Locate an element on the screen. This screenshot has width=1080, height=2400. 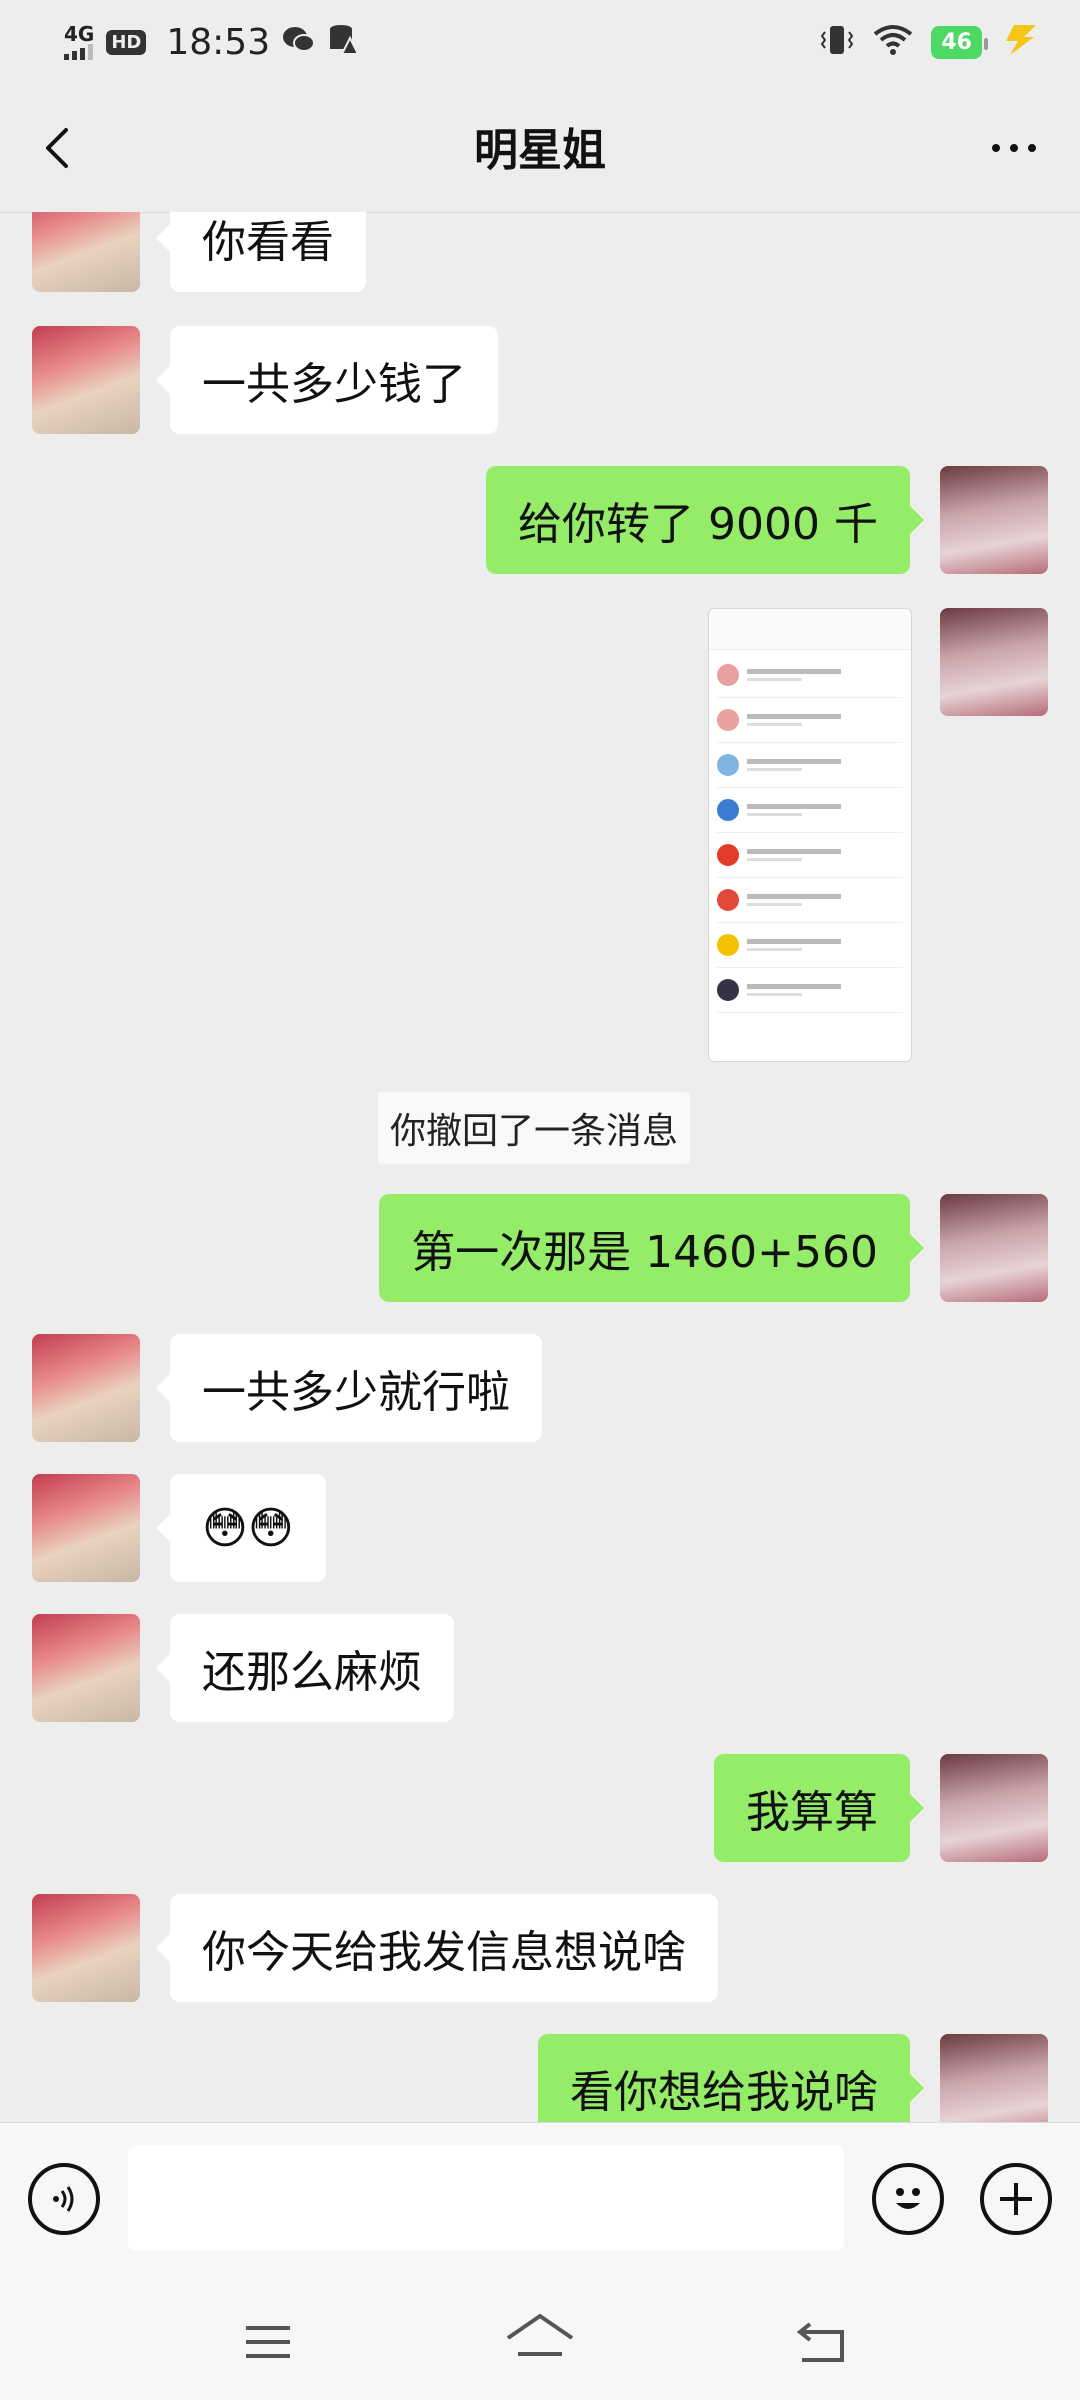
charging-icon is located at coordinates (1020, 42).